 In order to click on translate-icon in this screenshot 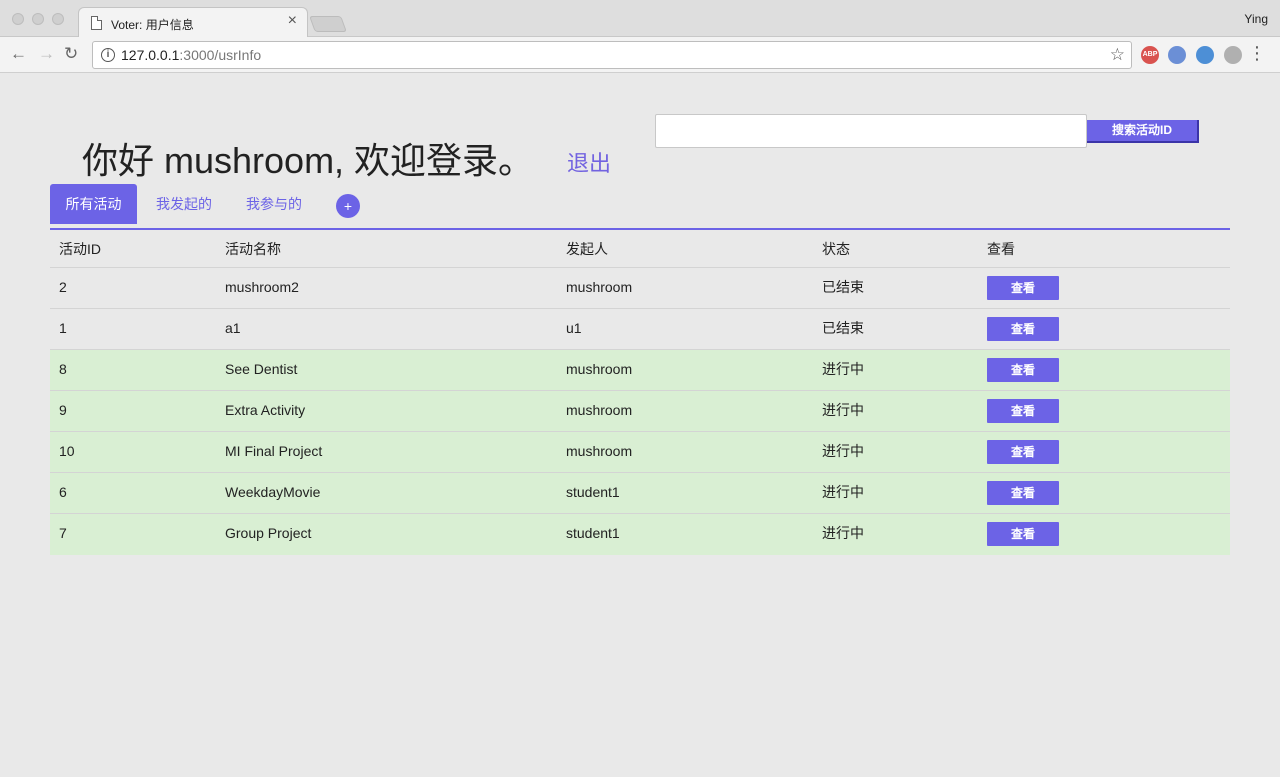, I will do `click(1177, 55)`.